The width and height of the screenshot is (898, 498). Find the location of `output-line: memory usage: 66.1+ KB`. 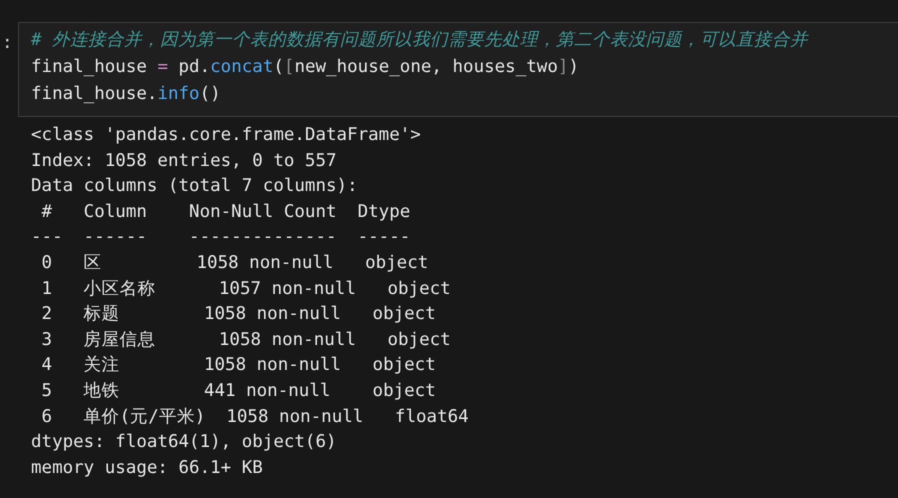

output-line: memory usage: 66.1+ KB is located at coordinates (147, 468).